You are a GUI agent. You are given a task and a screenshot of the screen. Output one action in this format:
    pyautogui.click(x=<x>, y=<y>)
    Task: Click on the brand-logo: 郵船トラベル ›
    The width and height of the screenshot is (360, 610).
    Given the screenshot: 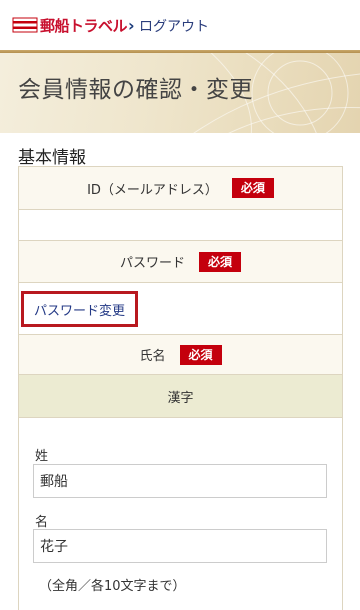 What is the action you would take?
    pyautogui.click(x=73, y=25)
    